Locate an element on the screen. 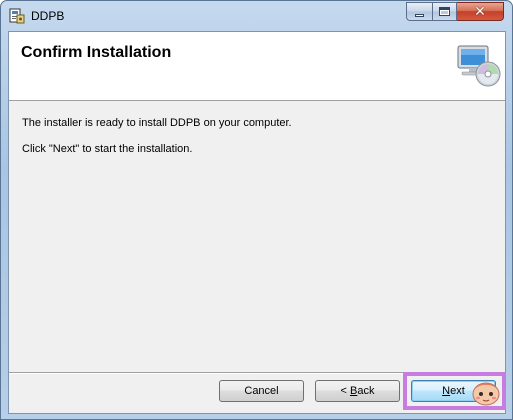 The width and height of the screenshot is (513, 420). cancel-button-label: Cancel is located at coordinates (261, 391).